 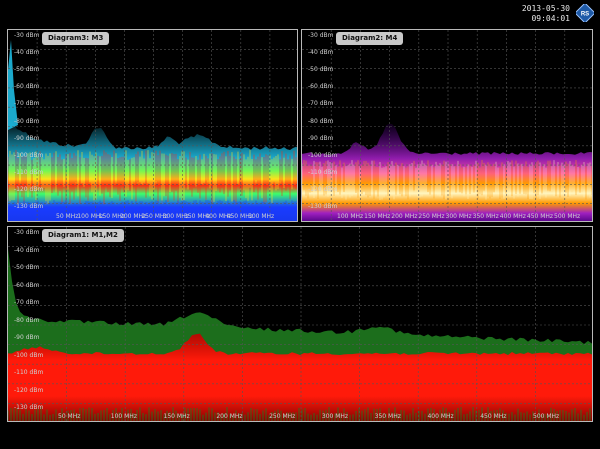 What do you see at coordinates (83, 235) in the screenshot?
I see `diagram1-tab: Diagram1: M1,M2` at bounding box center [83, 235].